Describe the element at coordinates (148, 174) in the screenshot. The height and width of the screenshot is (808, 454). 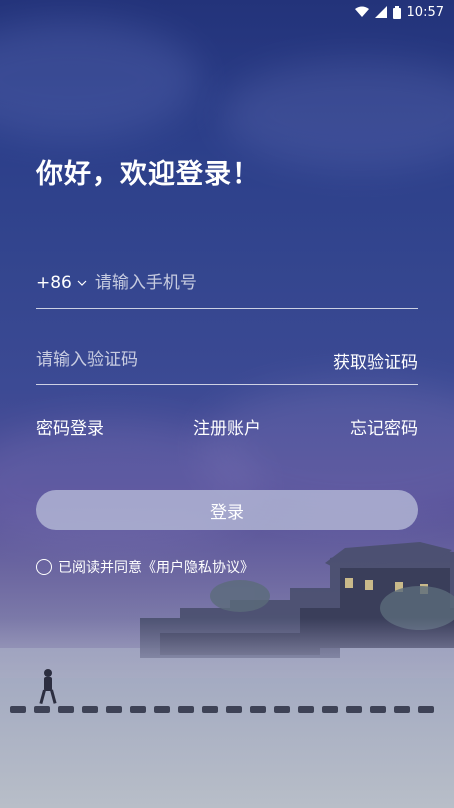
I see `page-title: 你好，欢迎登录！` at that location.